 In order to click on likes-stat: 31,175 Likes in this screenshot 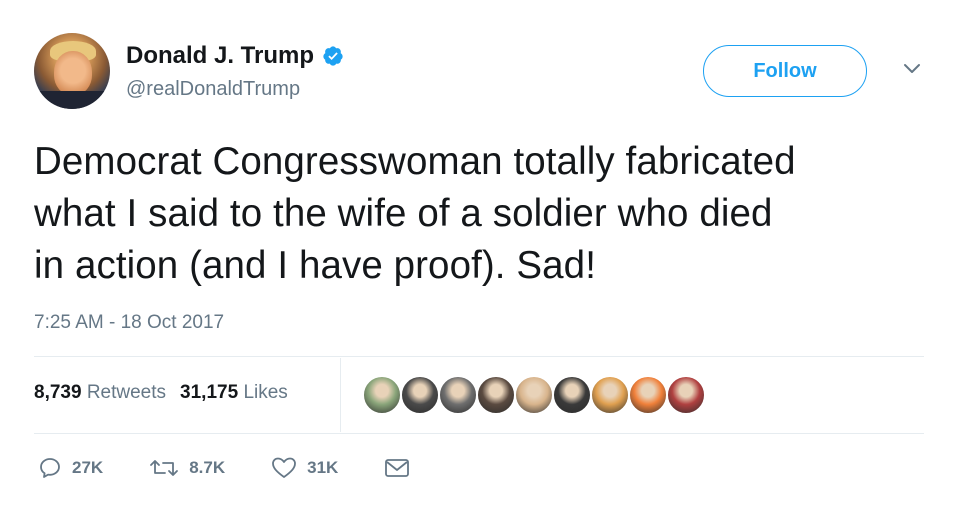, I will do `click(234, 393)`.